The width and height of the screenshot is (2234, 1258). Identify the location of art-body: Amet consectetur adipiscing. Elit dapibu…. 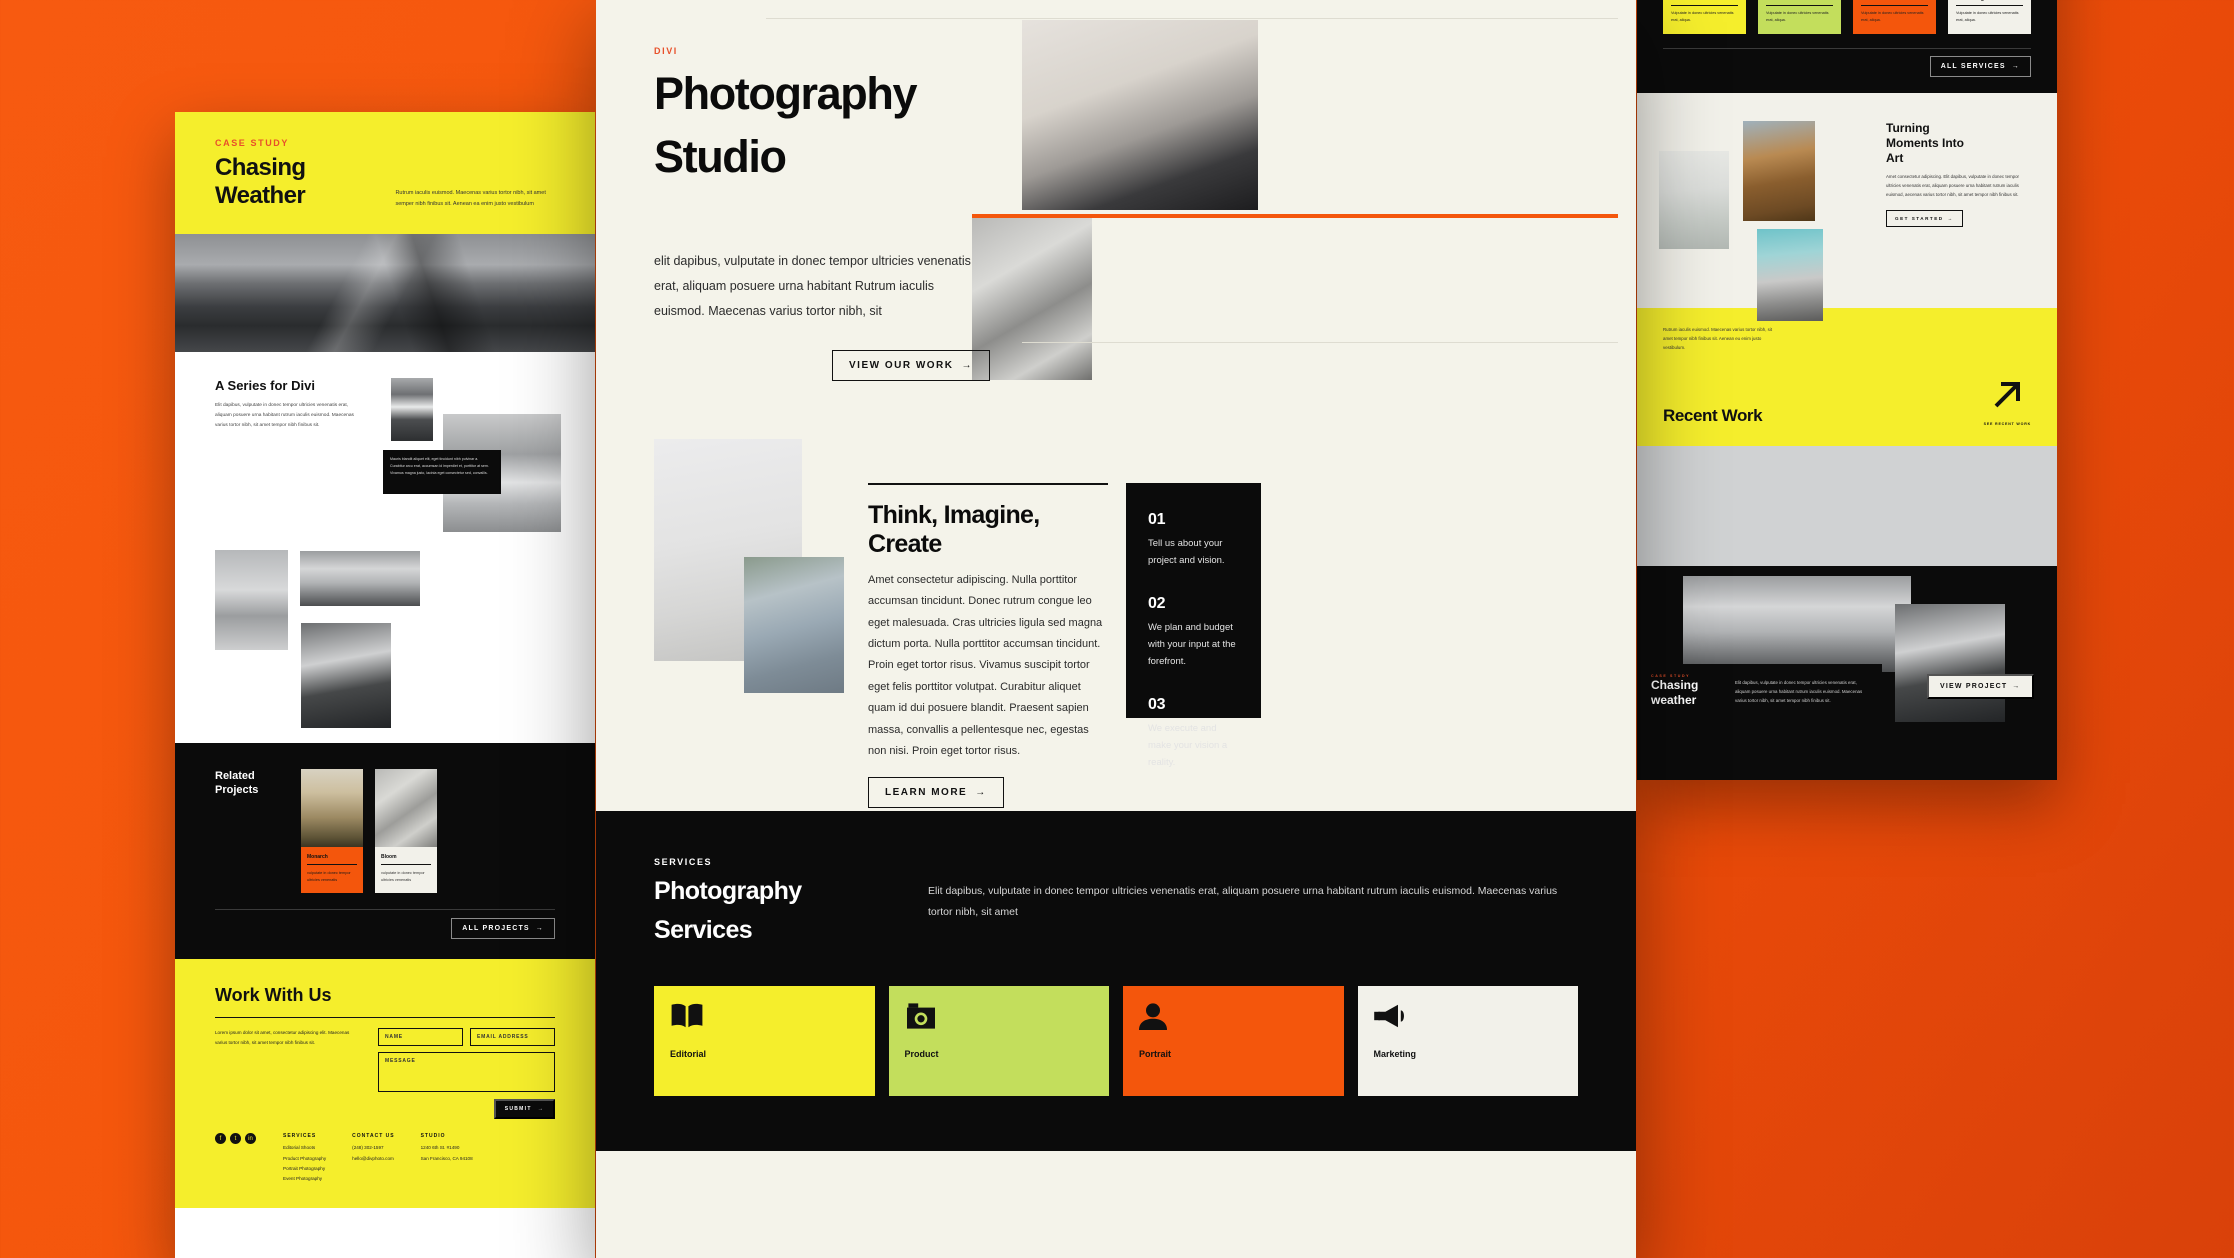
(1953, 185).